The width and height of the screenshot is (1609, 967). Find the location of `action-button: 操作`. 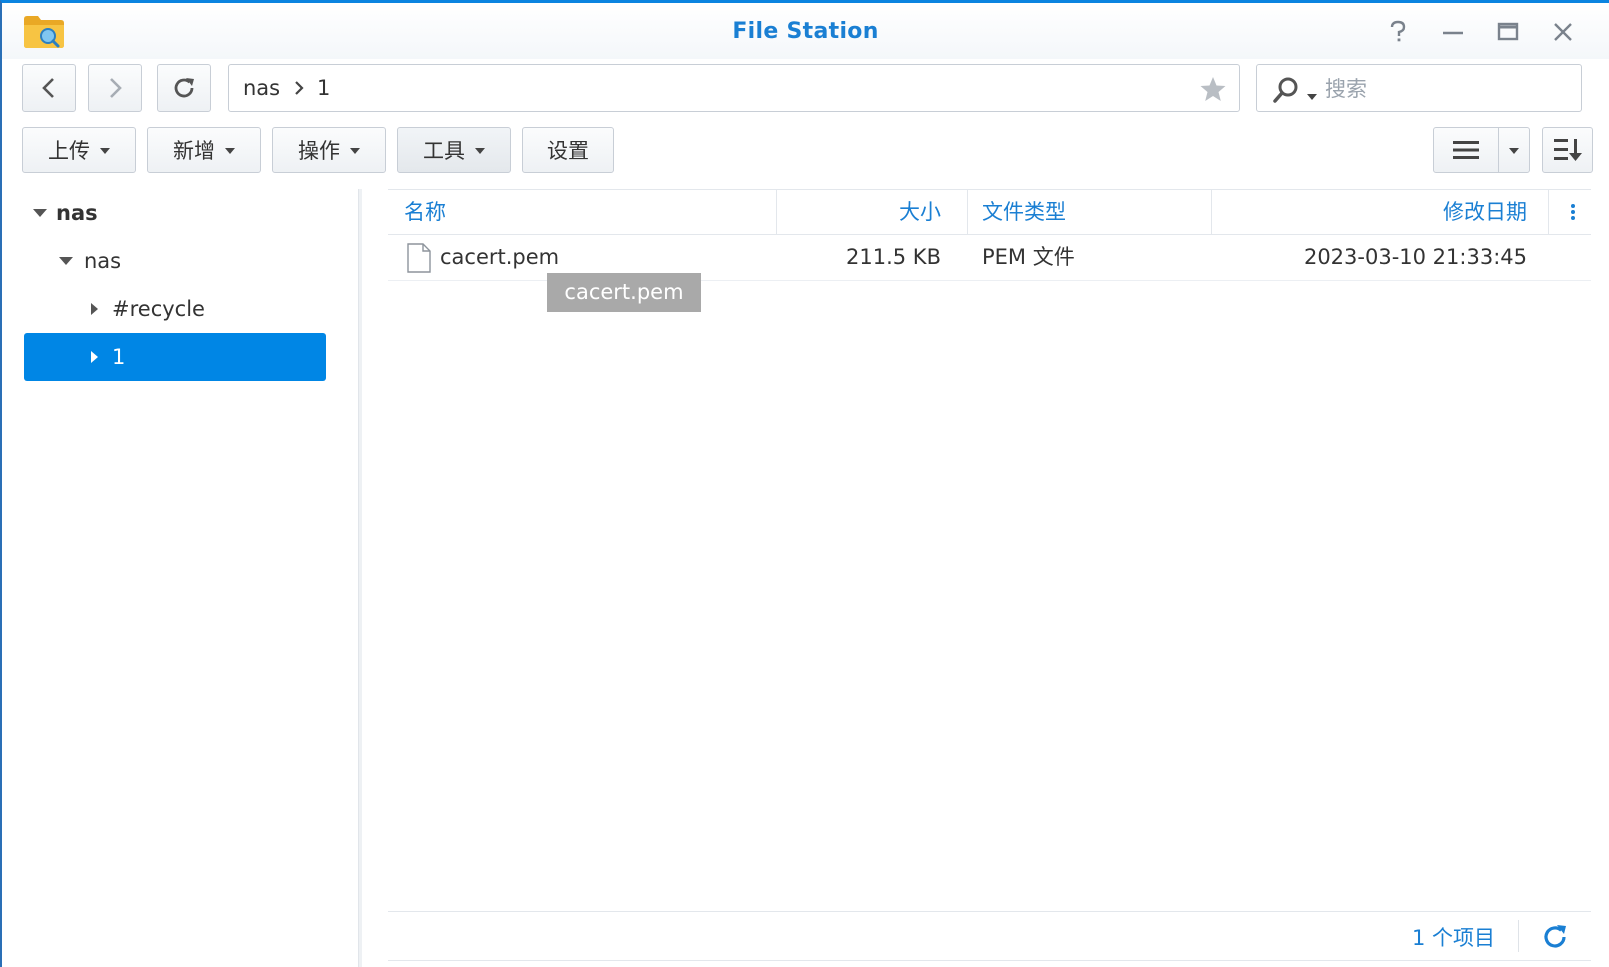

action-button: 操作 is located at coordinates (329, 150).